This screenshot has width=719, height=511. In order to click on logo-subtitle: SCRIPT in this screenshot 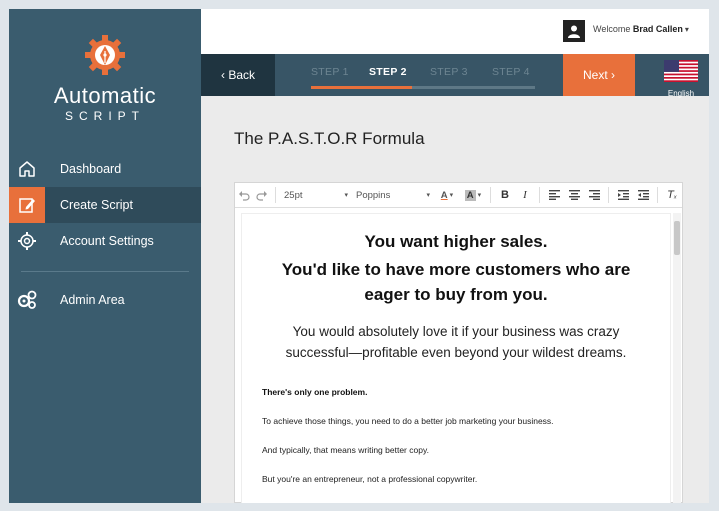, I will do `click(104, 116)`.